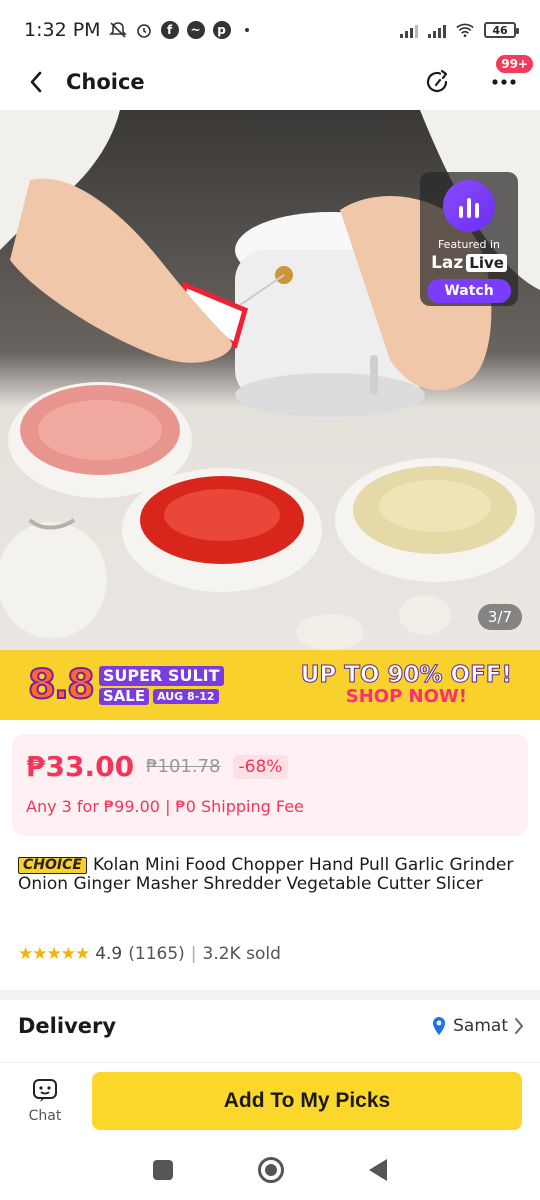  I want to click on more-notifications-dot, so click(246, 30).